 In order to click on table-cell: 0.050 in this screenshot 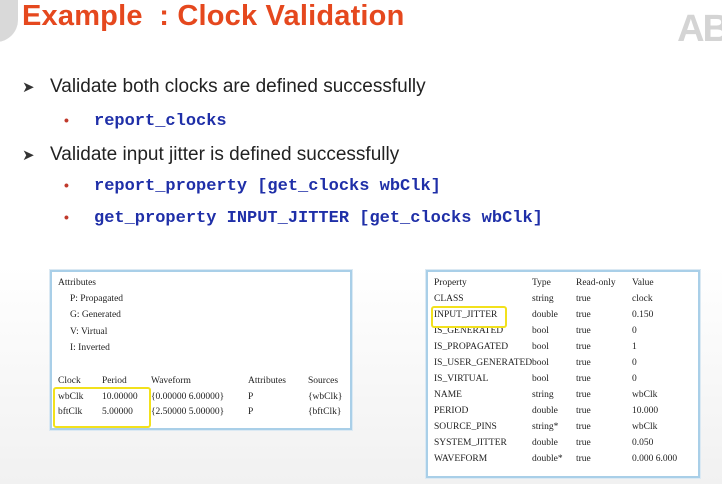, I will do `click(643, 443)`.